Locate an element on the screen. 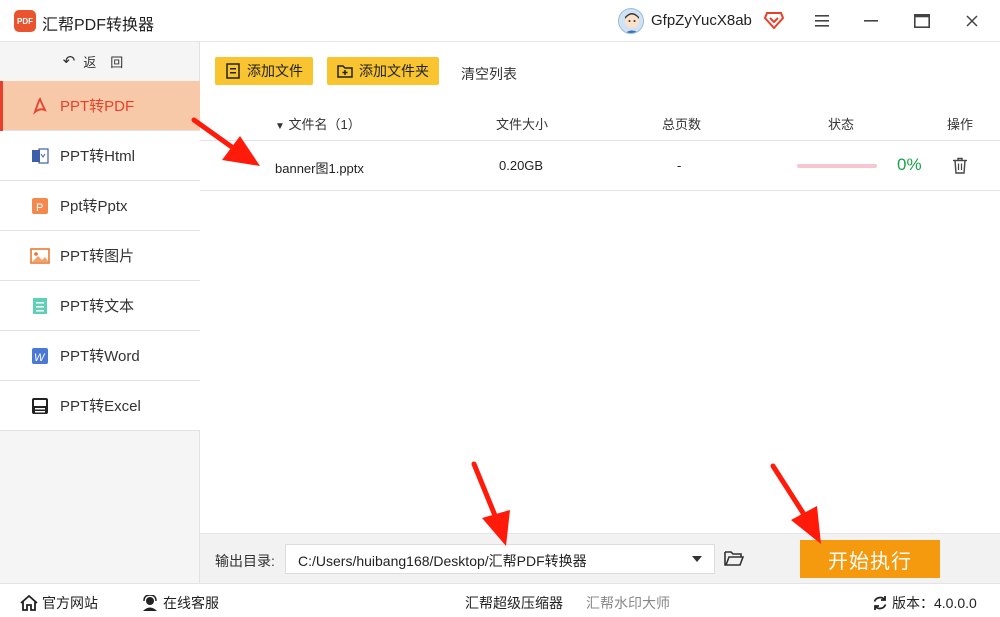 The height and width of the screenshot is (617, 1000). progress-bar is located at coordinates (837, 166).